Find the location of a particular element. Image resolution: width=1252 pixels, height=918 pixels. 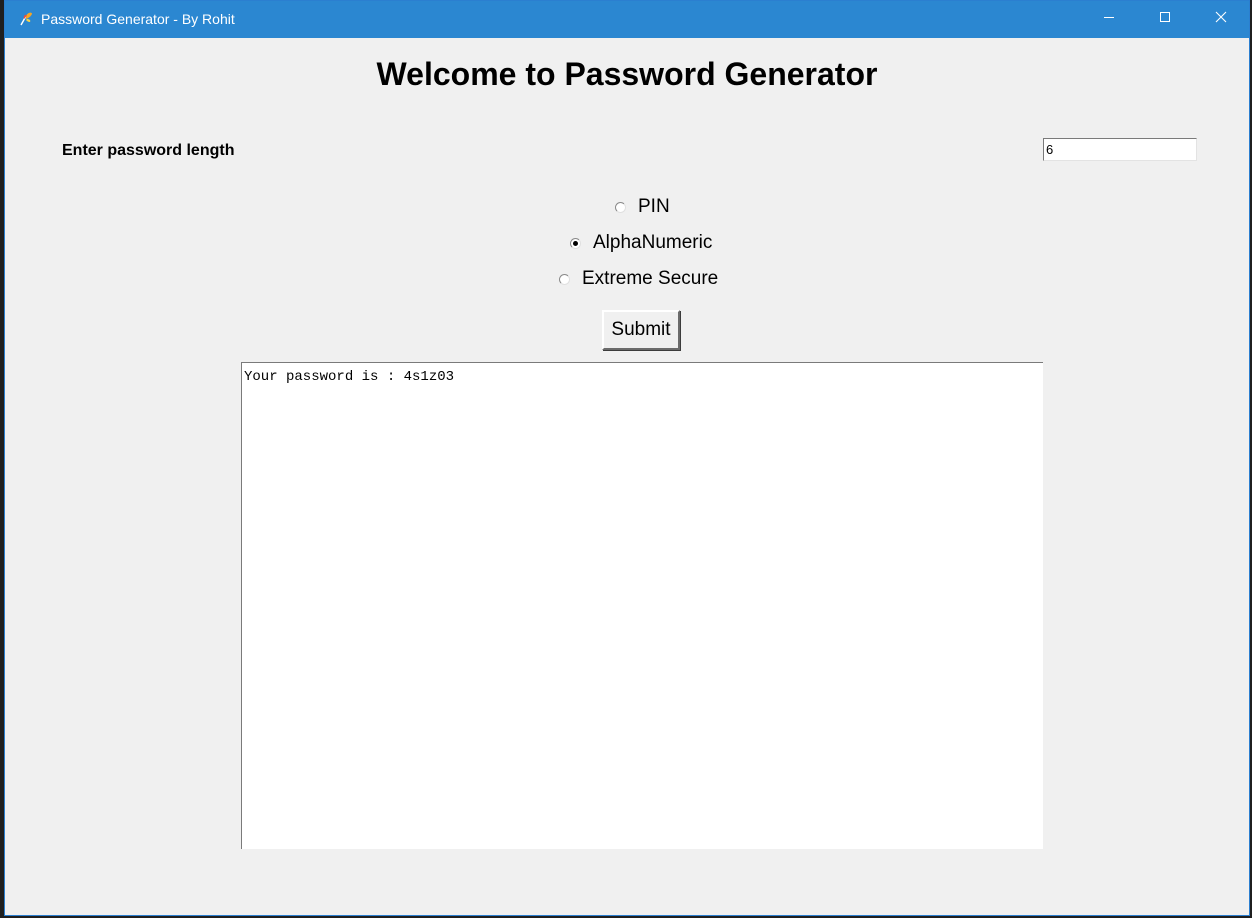

radio-circle-selected is located at coordinates (575, 243).